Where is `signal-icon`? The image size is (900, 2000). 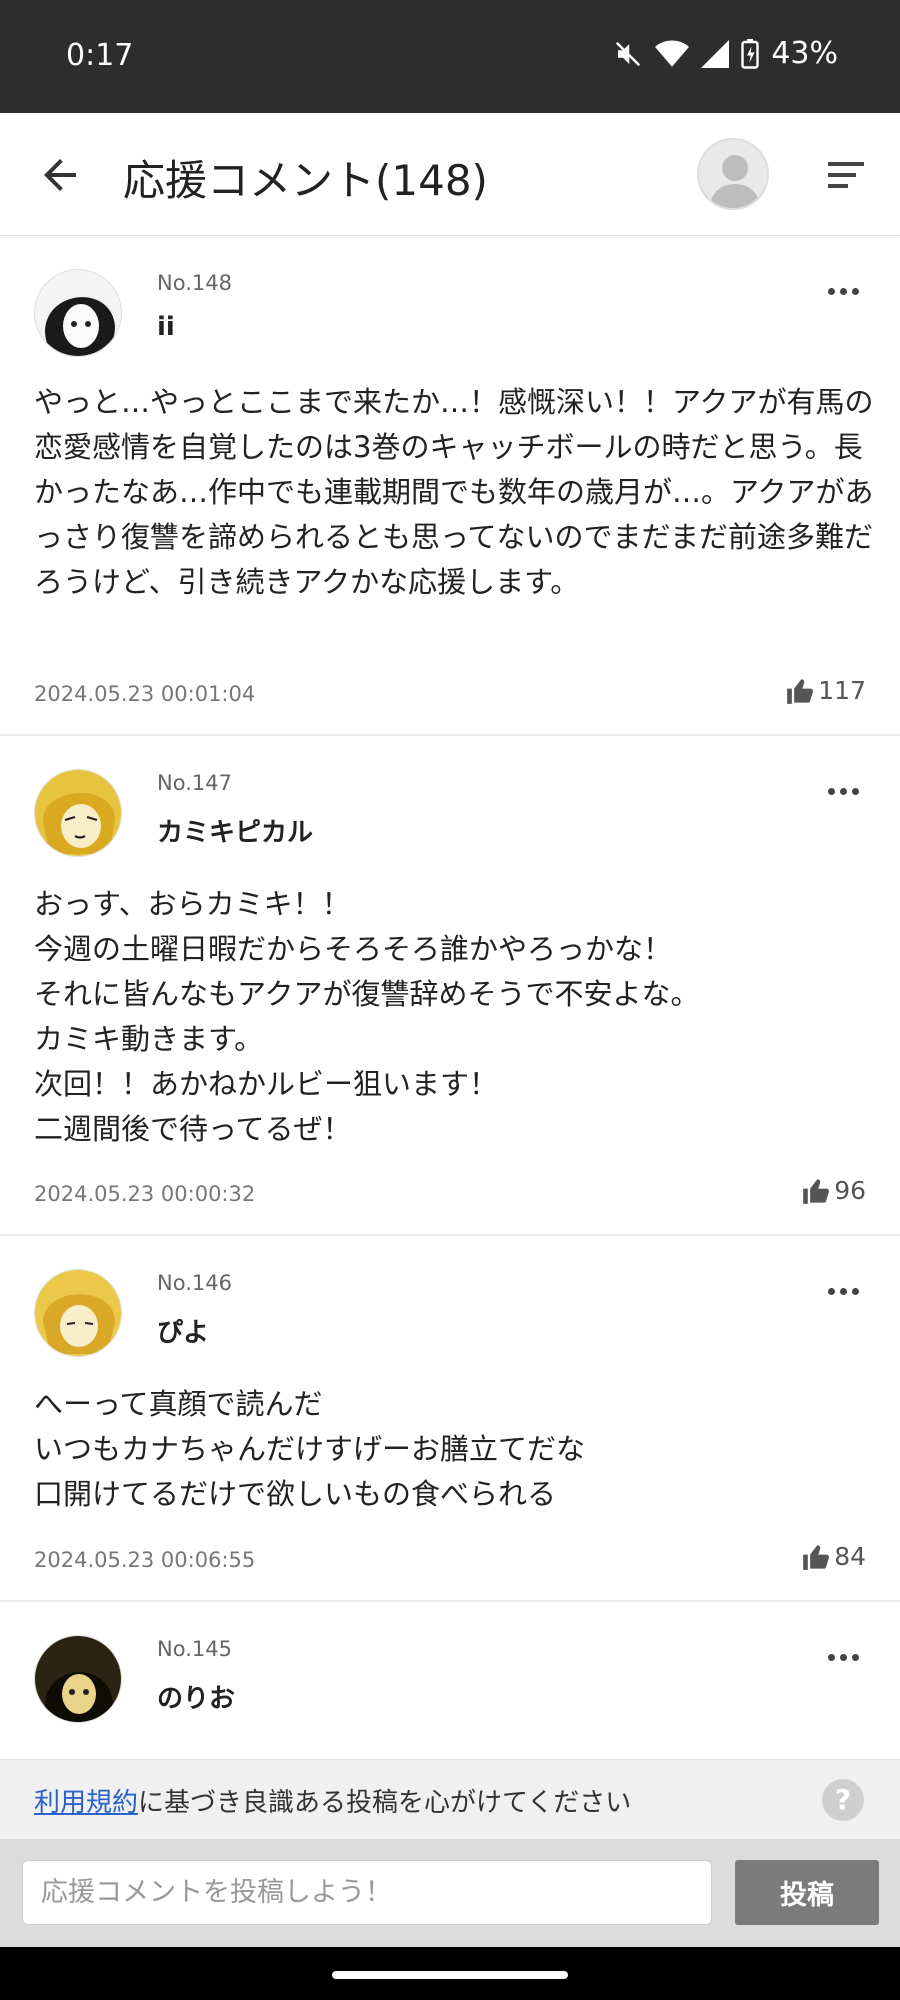
signal-icon is located at coordinates (715, 53).